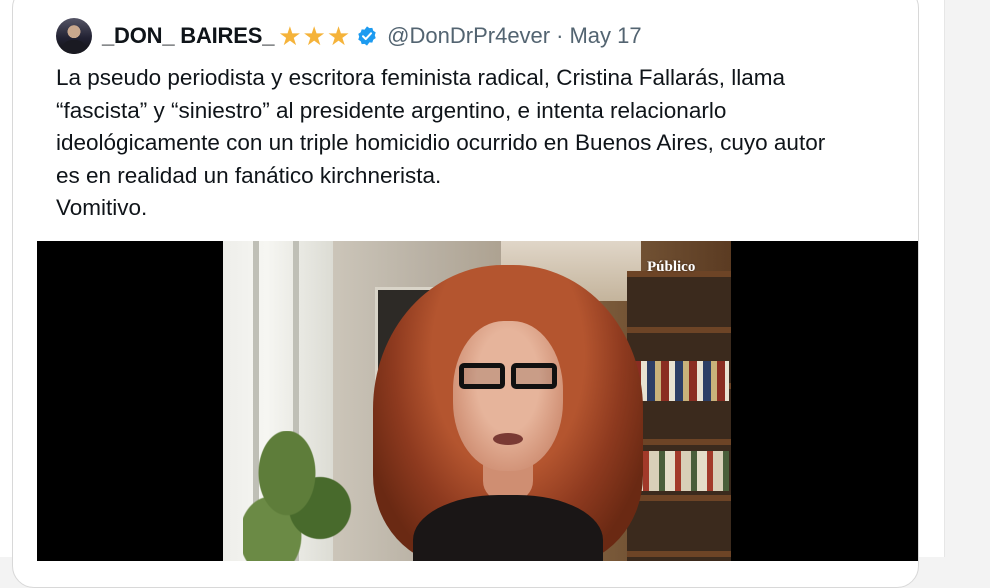  I want to click on avatar-figure, so click(74, 47).